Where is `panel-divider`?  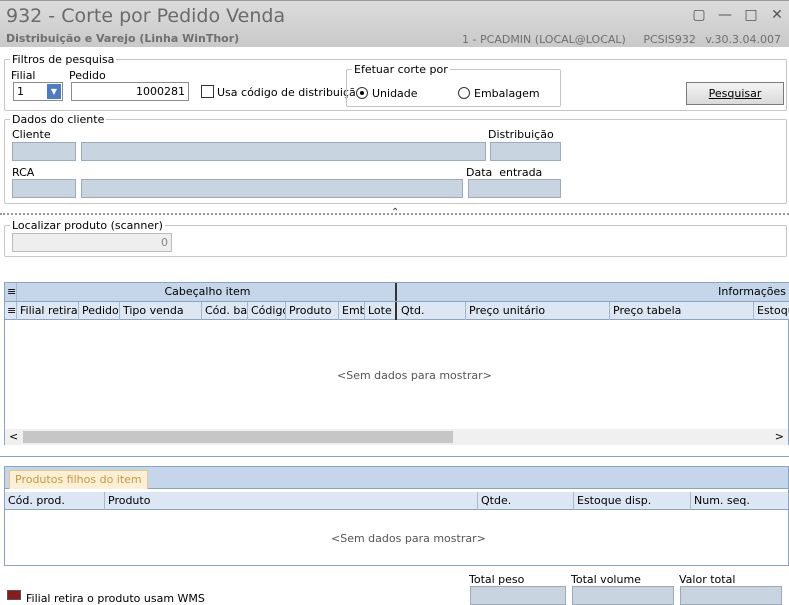
panel-divider is located at coordinates (394, 456).